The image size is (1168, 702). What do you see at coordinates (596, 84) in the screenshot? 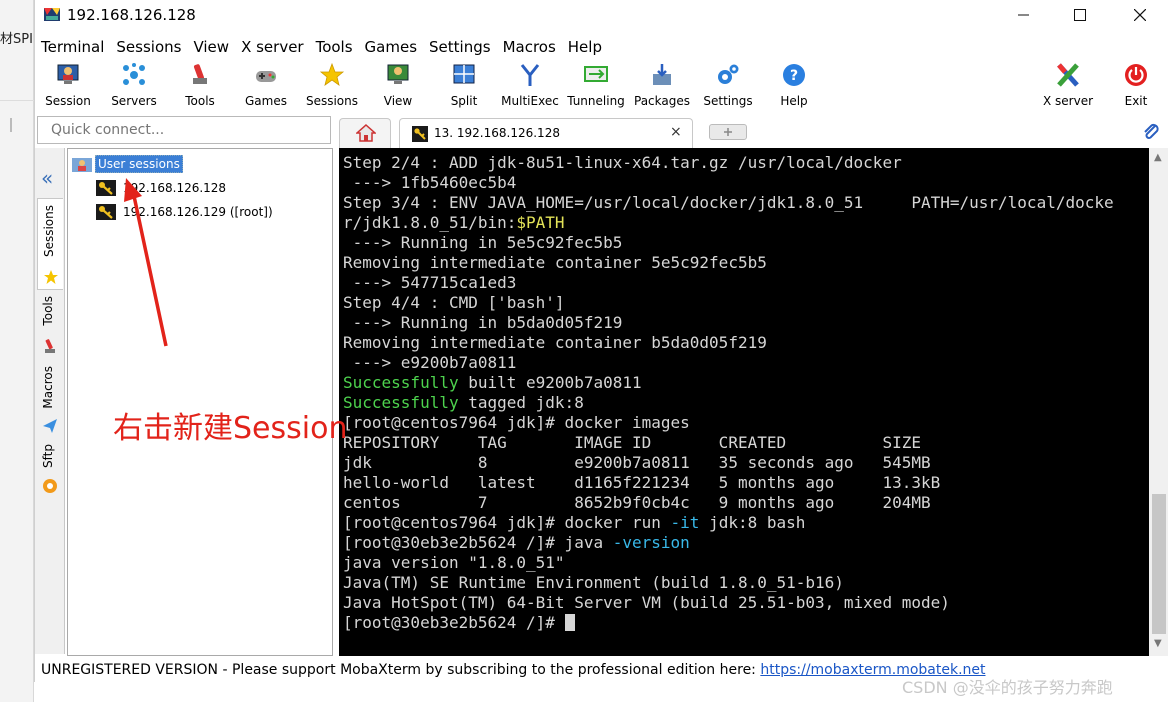
I see `tunneling-button: Tunneling` at bounding box center [596, 84].